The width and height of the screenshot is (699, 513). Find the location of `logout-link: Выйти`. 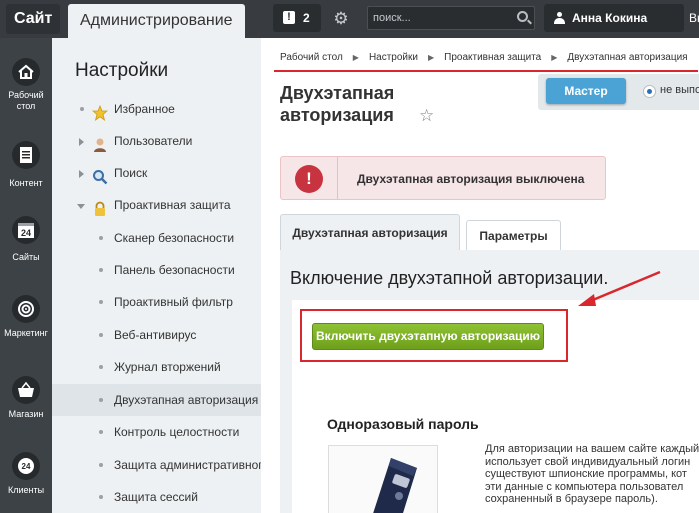

logout-link: Выйти is located at coordinates (694, 18).